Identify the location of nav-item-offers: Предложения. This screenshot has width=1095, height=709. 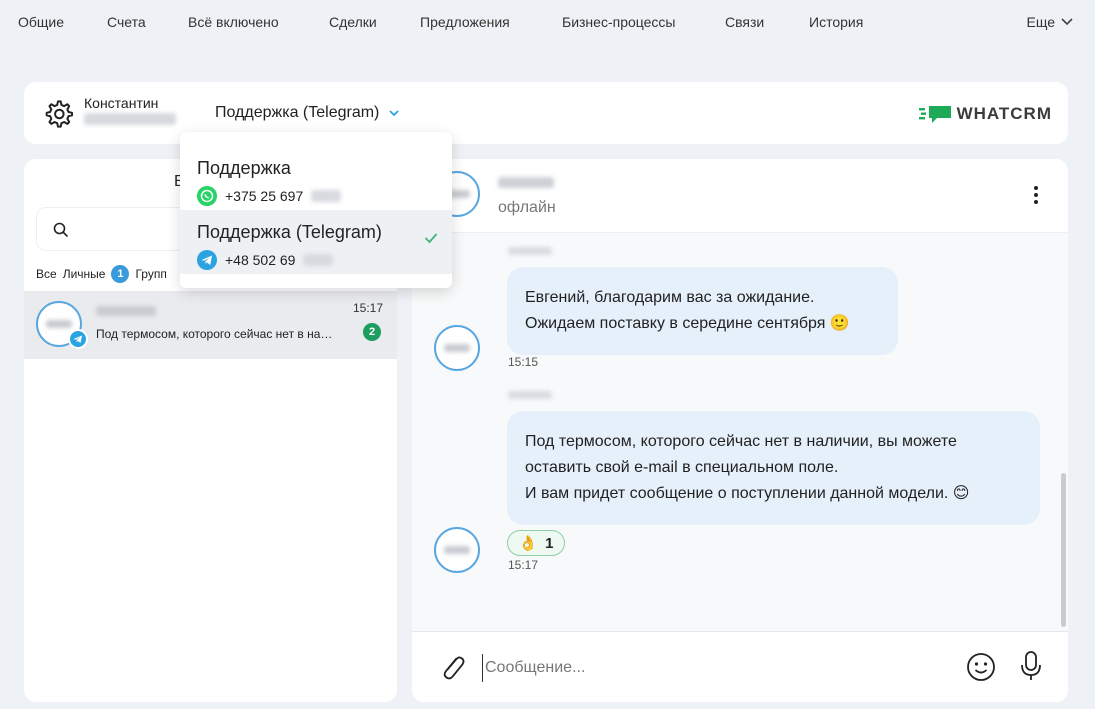
(465, 22).